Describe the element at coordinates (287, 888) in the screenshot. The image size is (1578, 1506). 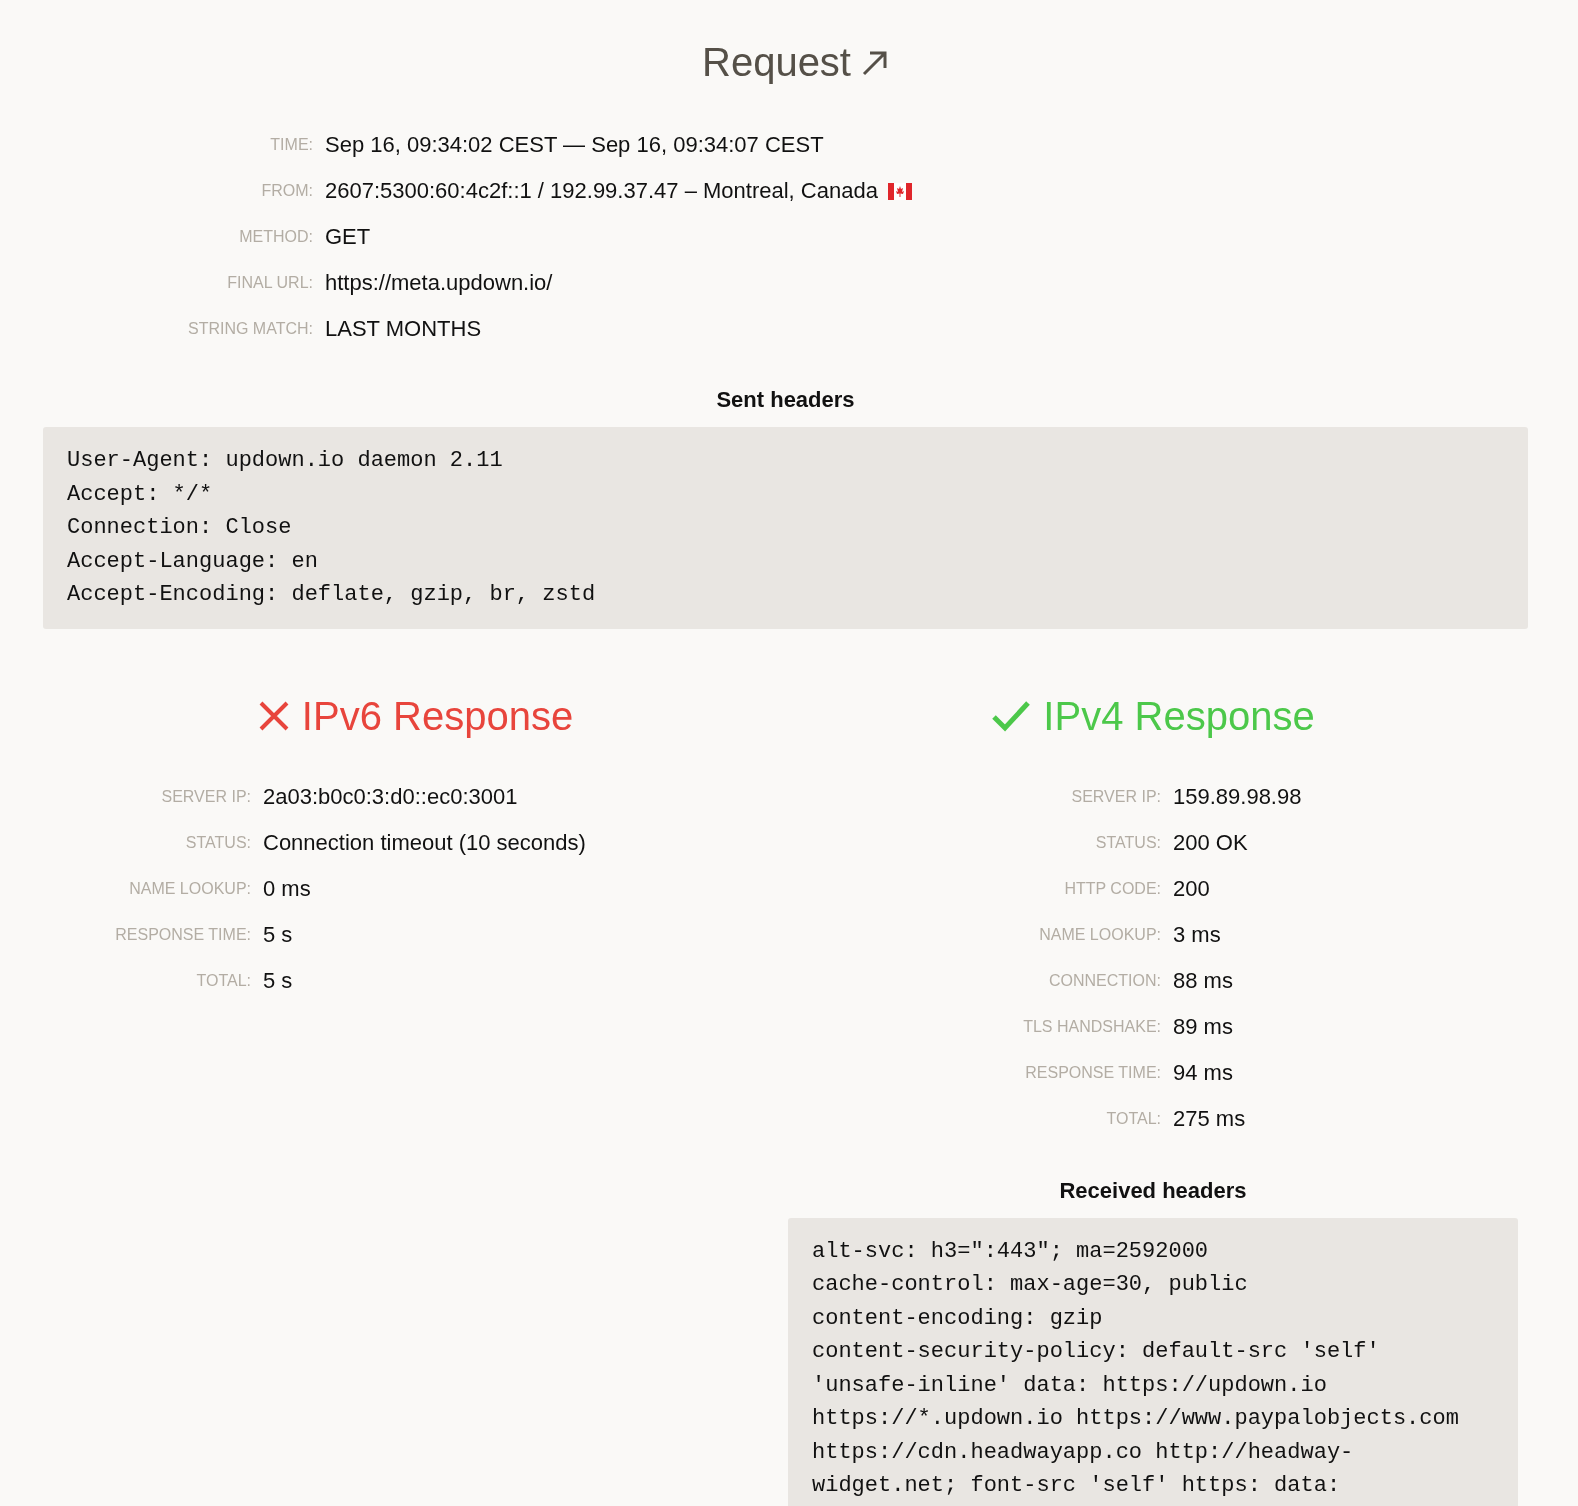
I see `field-value: 0 ms` at that location.